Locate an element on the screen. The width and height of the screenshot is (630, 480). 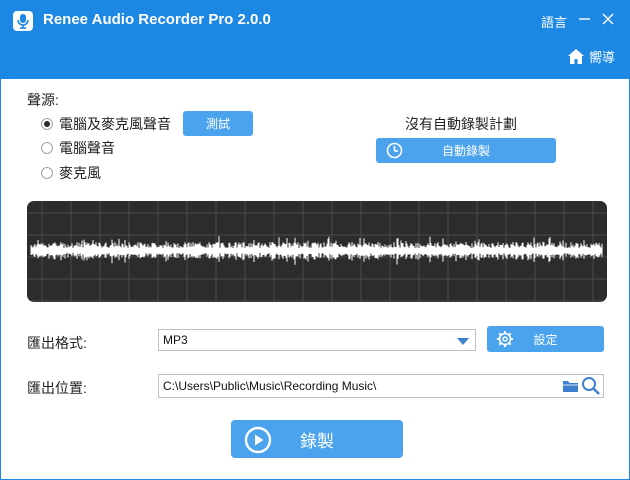
format-value: MP3 is located at coordinates (175, 340).